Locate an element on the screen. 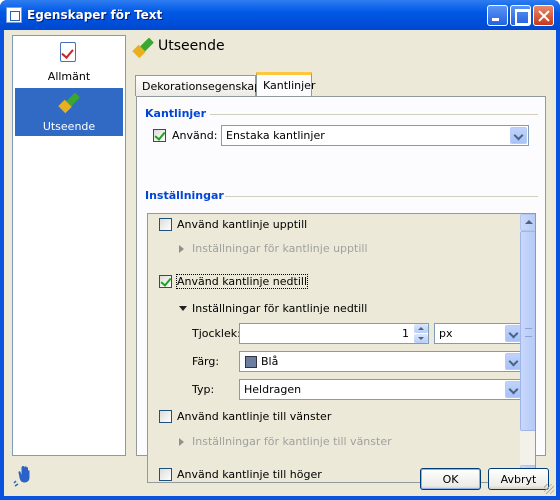 The width and height of the screenshot is (560, 500). use-borders-label: Använd: is located at coordinates (195, 135).